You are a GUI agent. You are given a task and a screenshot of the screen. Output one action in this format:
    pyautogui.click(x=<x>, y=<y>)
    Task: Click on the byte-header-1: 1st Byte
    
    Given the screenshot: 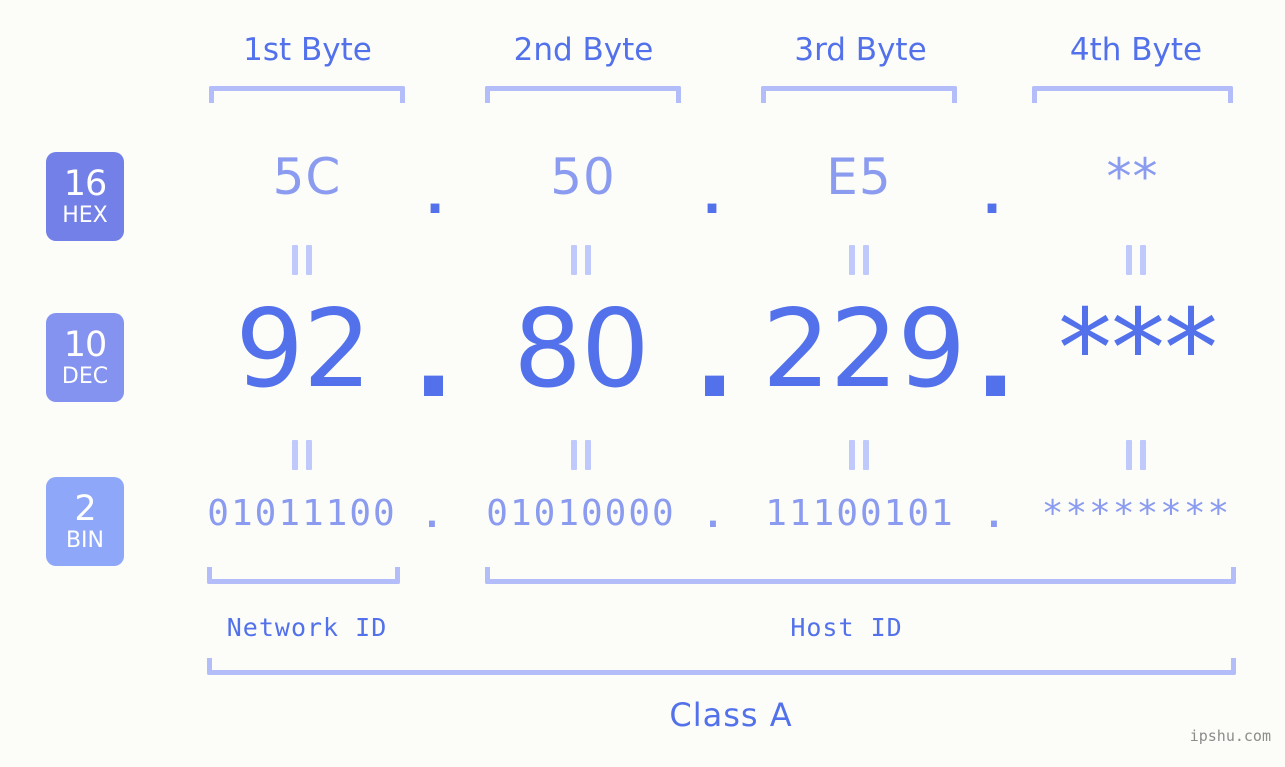 What is the action you would take?
    pyautogui.click(x=307, y=50)
    